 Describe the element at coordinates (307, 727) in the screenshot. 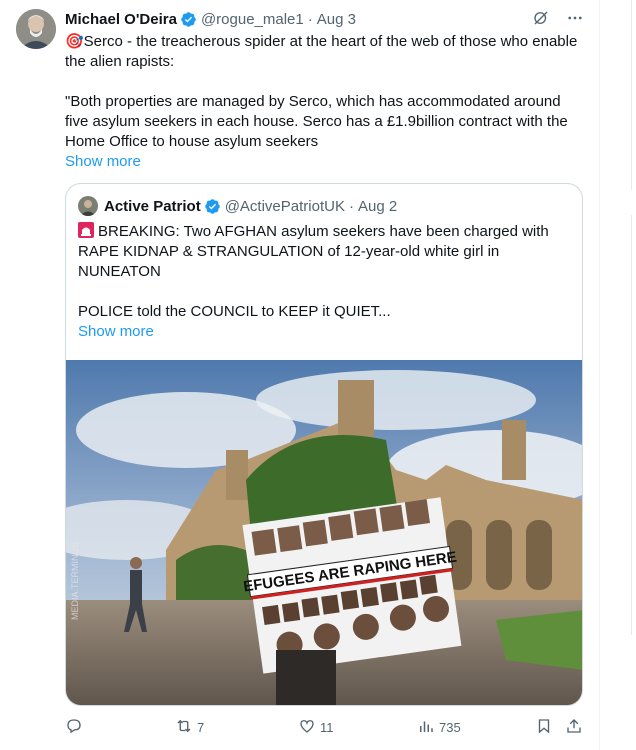

I see `like-icon` at that location.